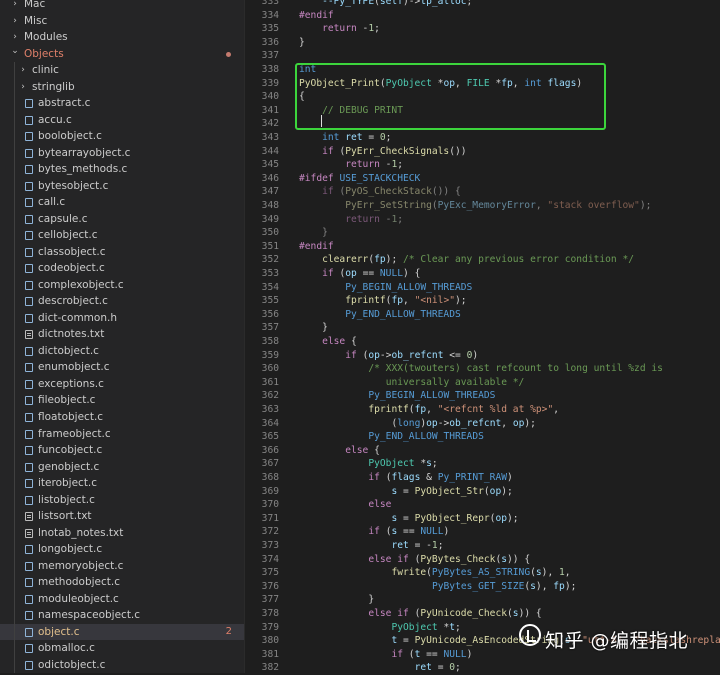 The height and width of the screenshot is (675, 720). I want to click on code-line: 375 fwrite(PyBytes_AS_STRING(s), 1,, so click(482, 573).